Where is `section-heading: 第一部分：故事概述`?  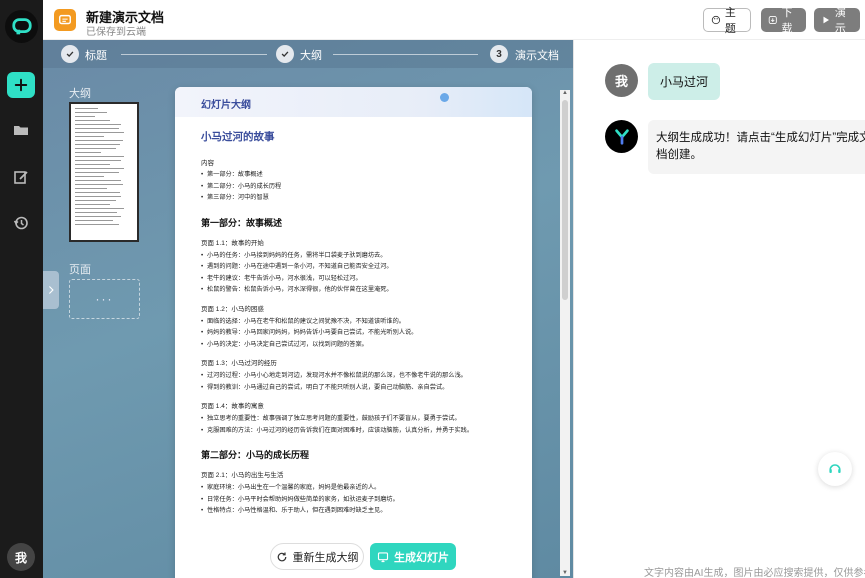
section-heading: 第一部分：故事概述 is located at coordinates (242, 222).